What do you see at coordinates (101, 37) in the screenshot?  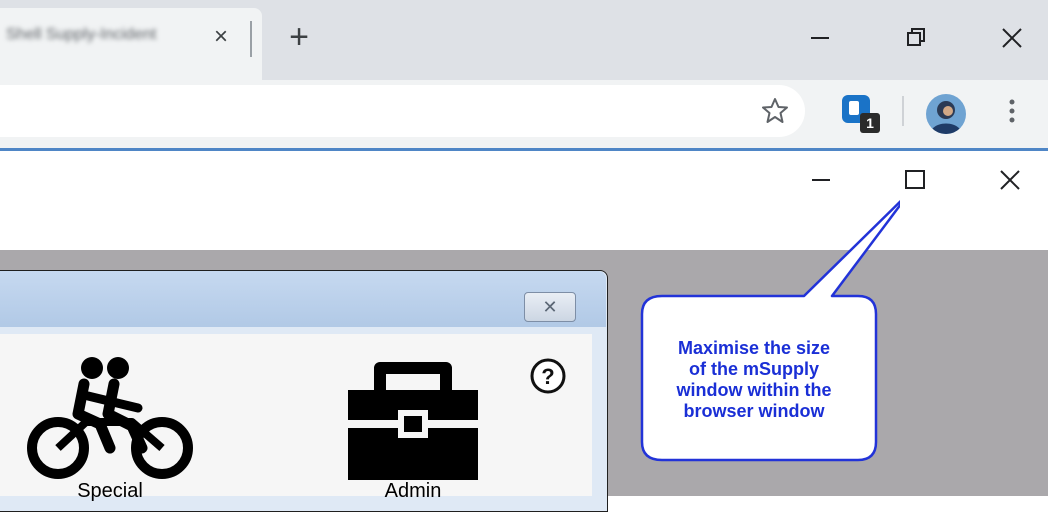 I see `tab-title: Shell Supply-Incident` at bounding box center [101, 37].